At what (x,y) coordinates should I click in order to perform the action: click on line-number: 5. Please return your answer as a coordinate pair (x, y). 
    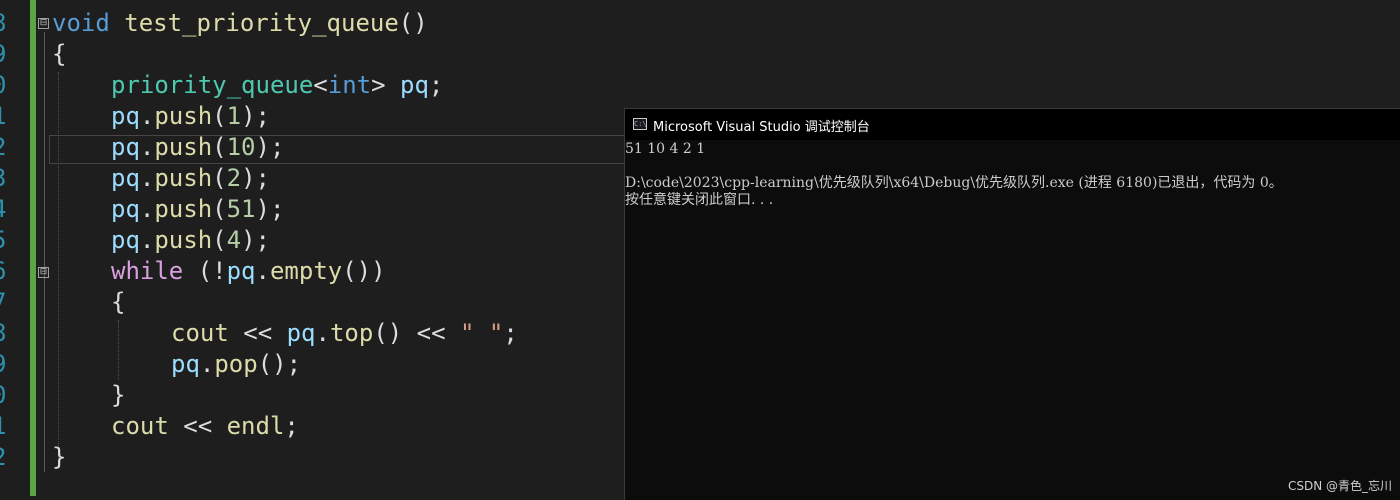
    Looking at the image, I should click on (5, 240).